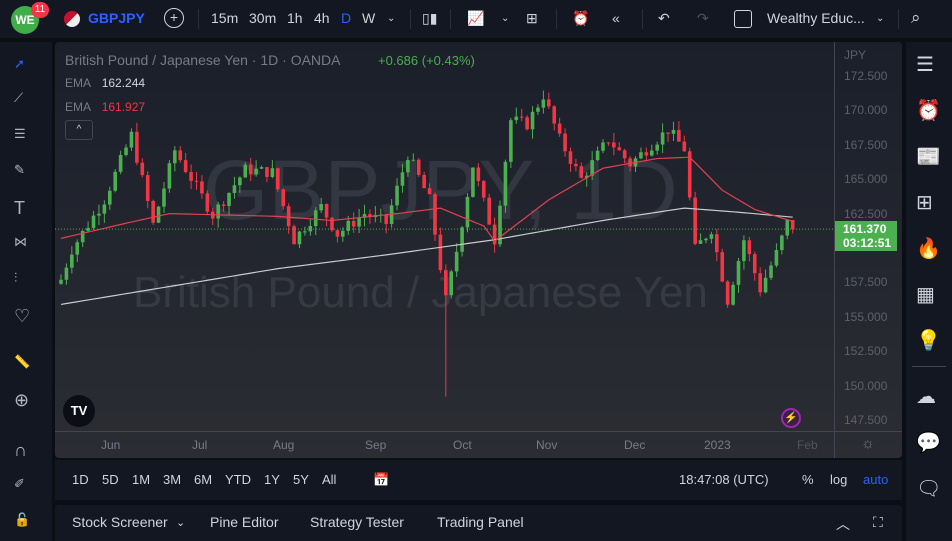 Image resolution: width=952 pixels, height=541 pixels. What do you see at coordinates (26, 402) in the screenshot?
I see `zoom-icon: ⊕` at bounding box center [26, 402].